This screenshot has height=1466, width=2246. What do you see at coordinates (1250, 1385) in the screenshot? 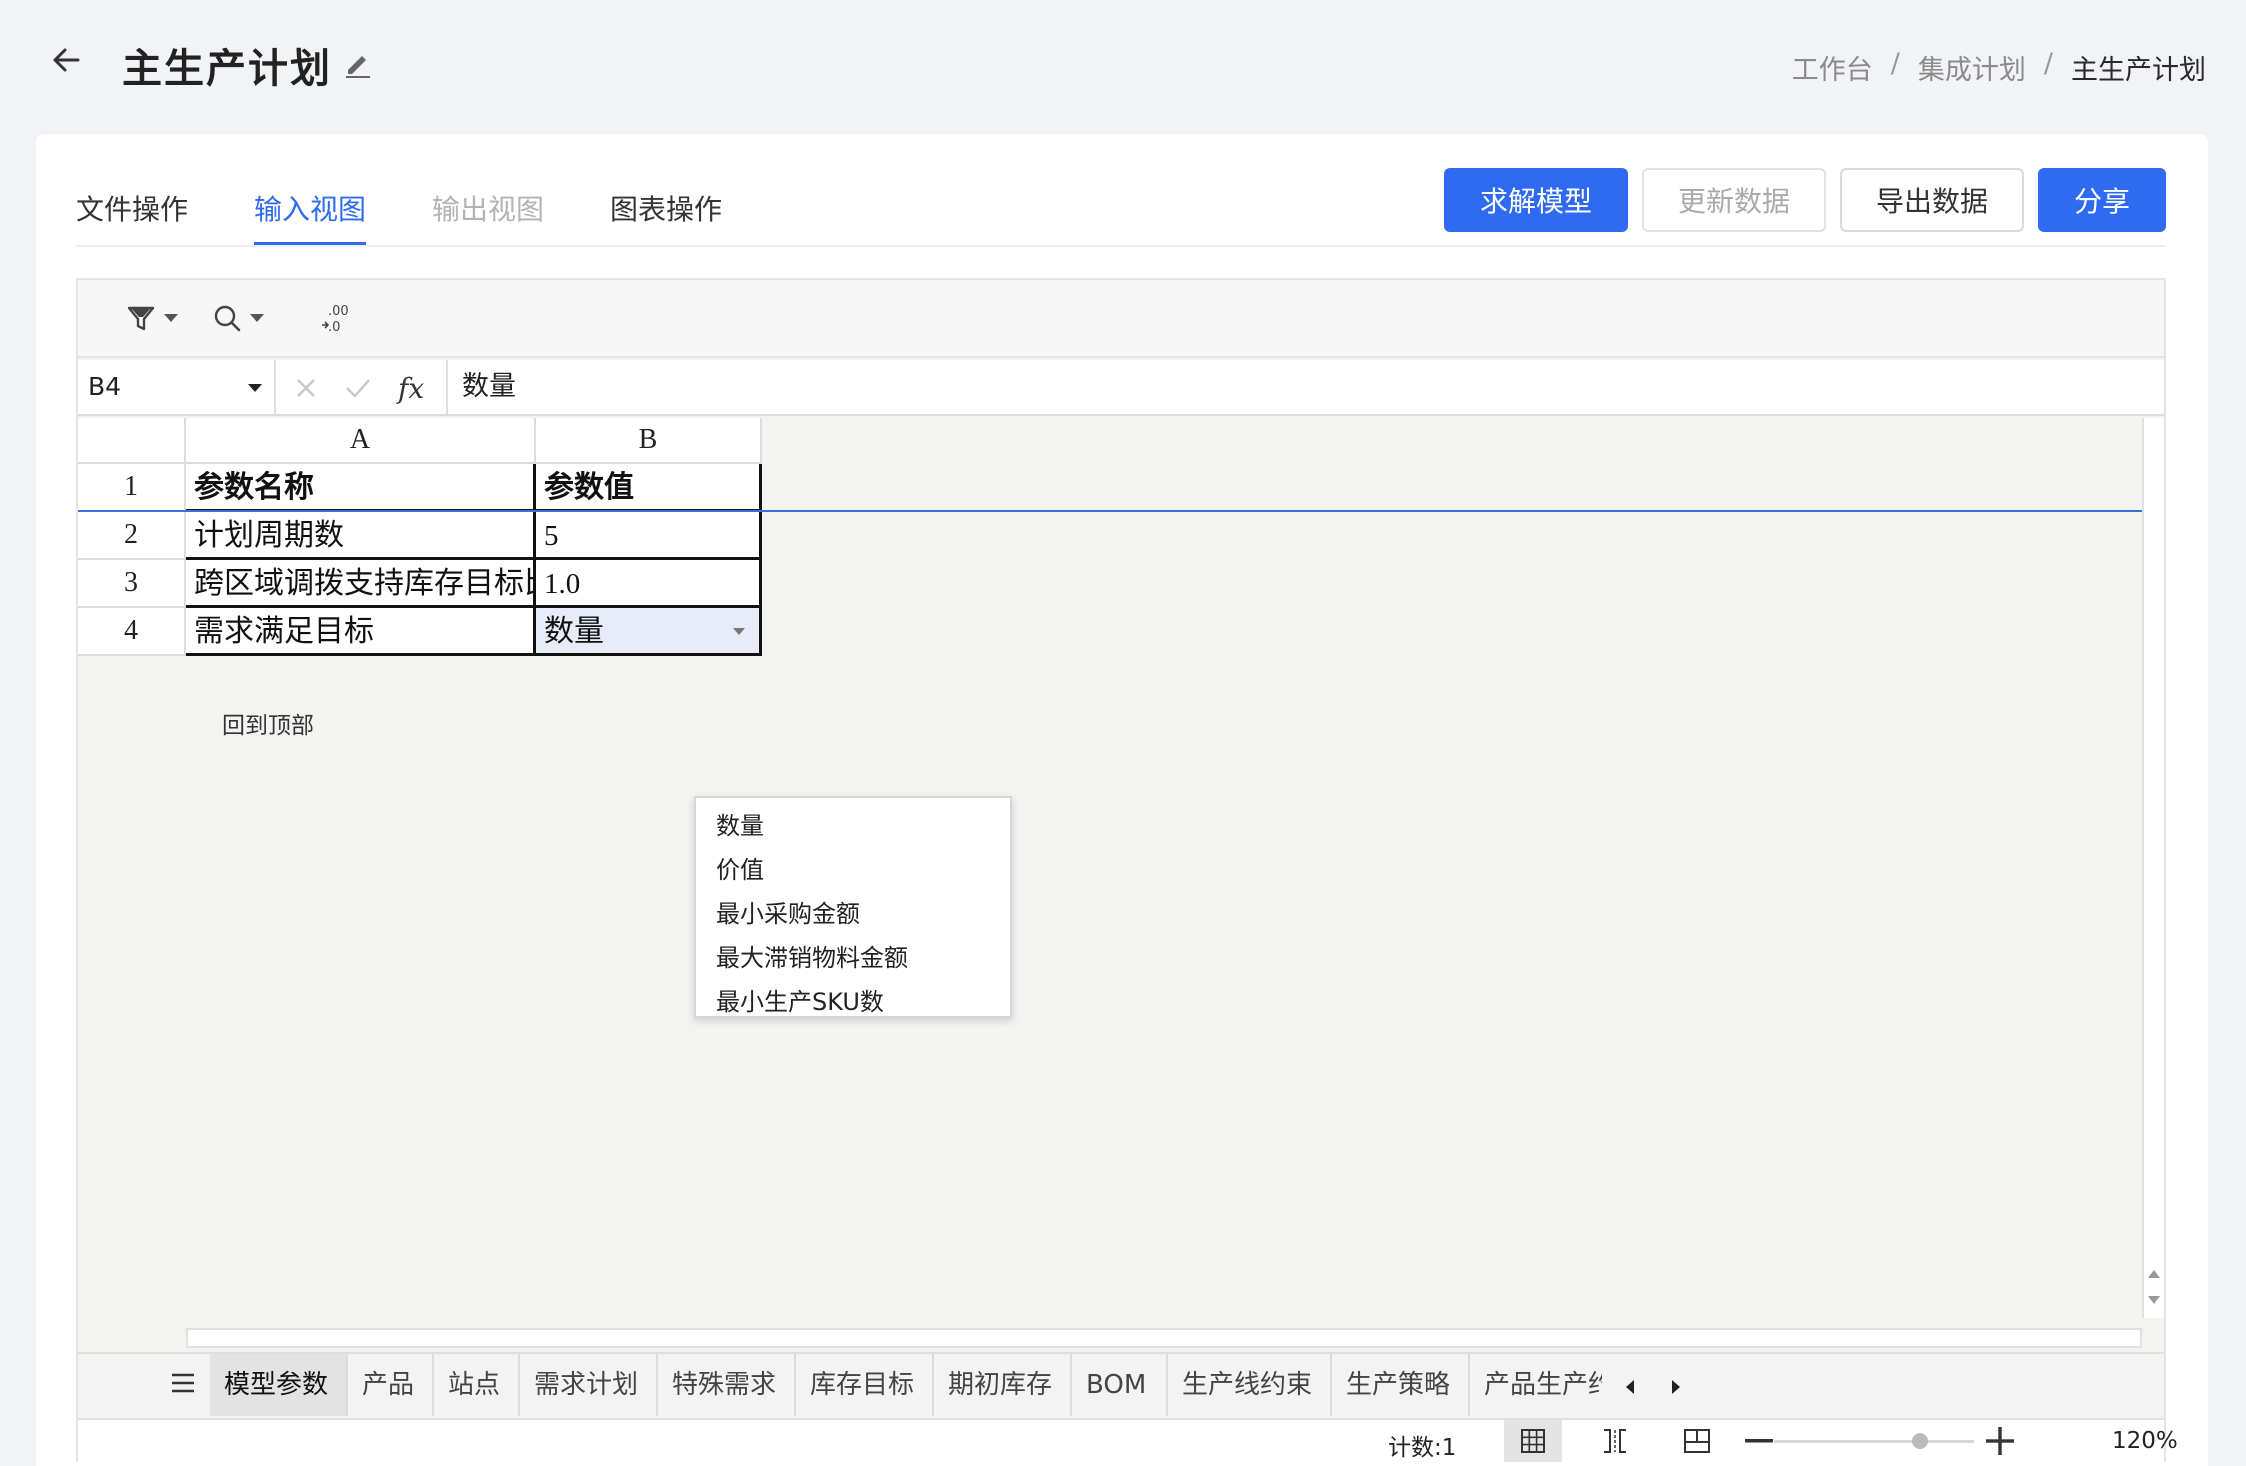
I see `sheet-tab-line-constraints: 生产线约束` at bounding box center [1250, 1385].